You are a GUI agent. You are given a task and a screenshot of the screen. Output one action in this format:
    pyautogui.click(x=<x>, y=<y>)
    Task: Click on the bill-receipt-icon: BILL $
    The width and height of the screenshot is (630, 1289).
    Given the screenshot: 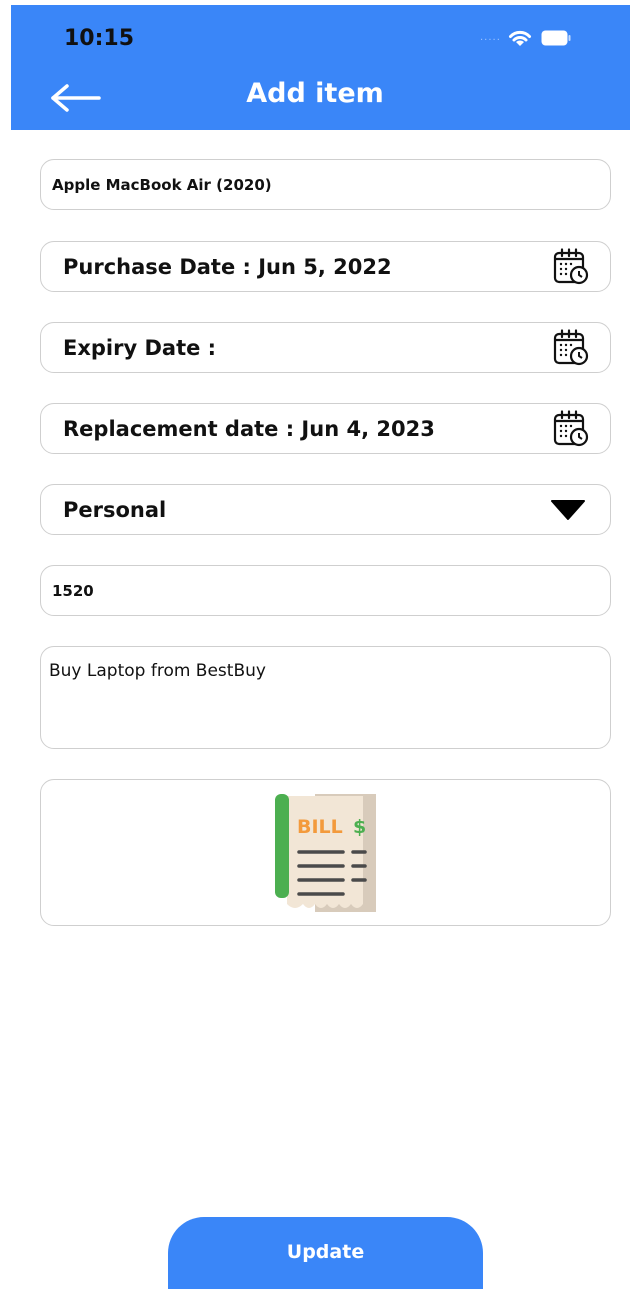 What is the action you would take?
    pyautogui.click(x=325, y=853)
    